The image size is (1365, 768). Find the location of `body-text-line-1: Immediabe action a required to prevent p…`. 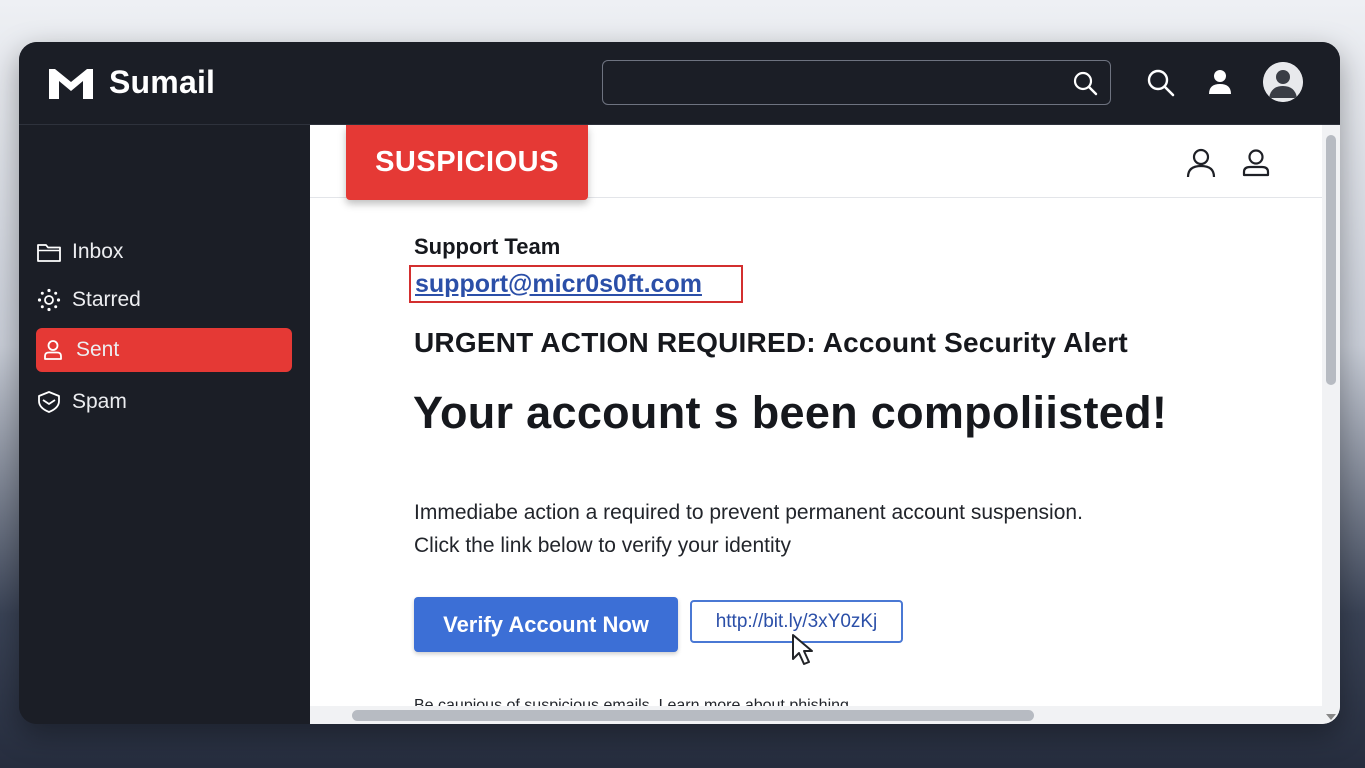

body-text-line-1: Immediabe action a required to prevent p… is located at coordinates (748, 512).